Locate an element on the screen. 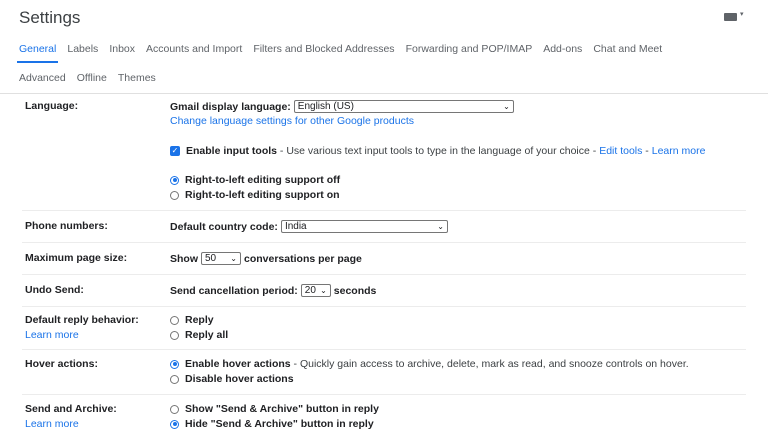  tab-filters: Filters and Blocked Addresses is located at coordinates (323, 49).